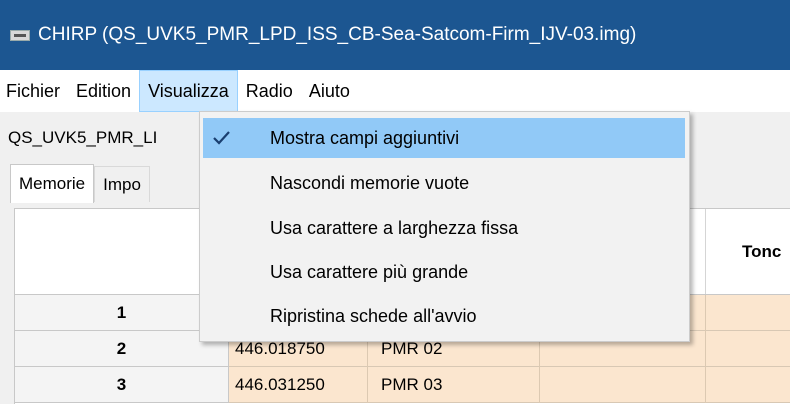 The width and height of the screenshot is (790, 404). Describe the element at coordinates (82, 138) in the screenshot. I see `file-tab: QS_UVK5_PMR_LI` at that location.